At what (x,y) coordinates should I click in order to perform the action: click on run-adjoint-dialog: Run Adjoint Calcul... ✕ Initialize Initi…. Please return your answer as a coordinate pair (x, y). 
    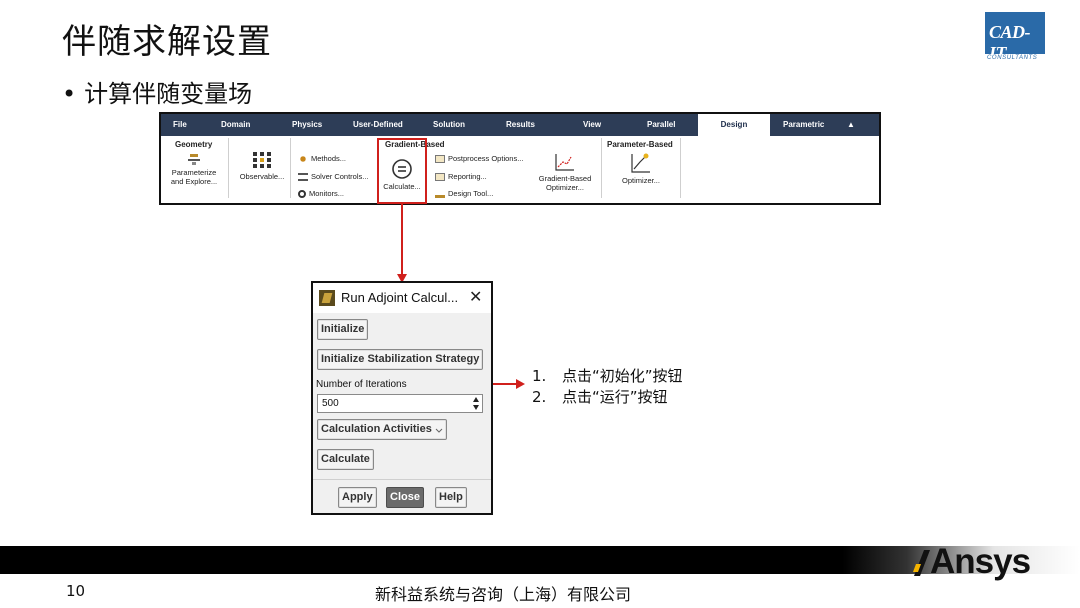
    Looking at the image, I should click on (402, 398).